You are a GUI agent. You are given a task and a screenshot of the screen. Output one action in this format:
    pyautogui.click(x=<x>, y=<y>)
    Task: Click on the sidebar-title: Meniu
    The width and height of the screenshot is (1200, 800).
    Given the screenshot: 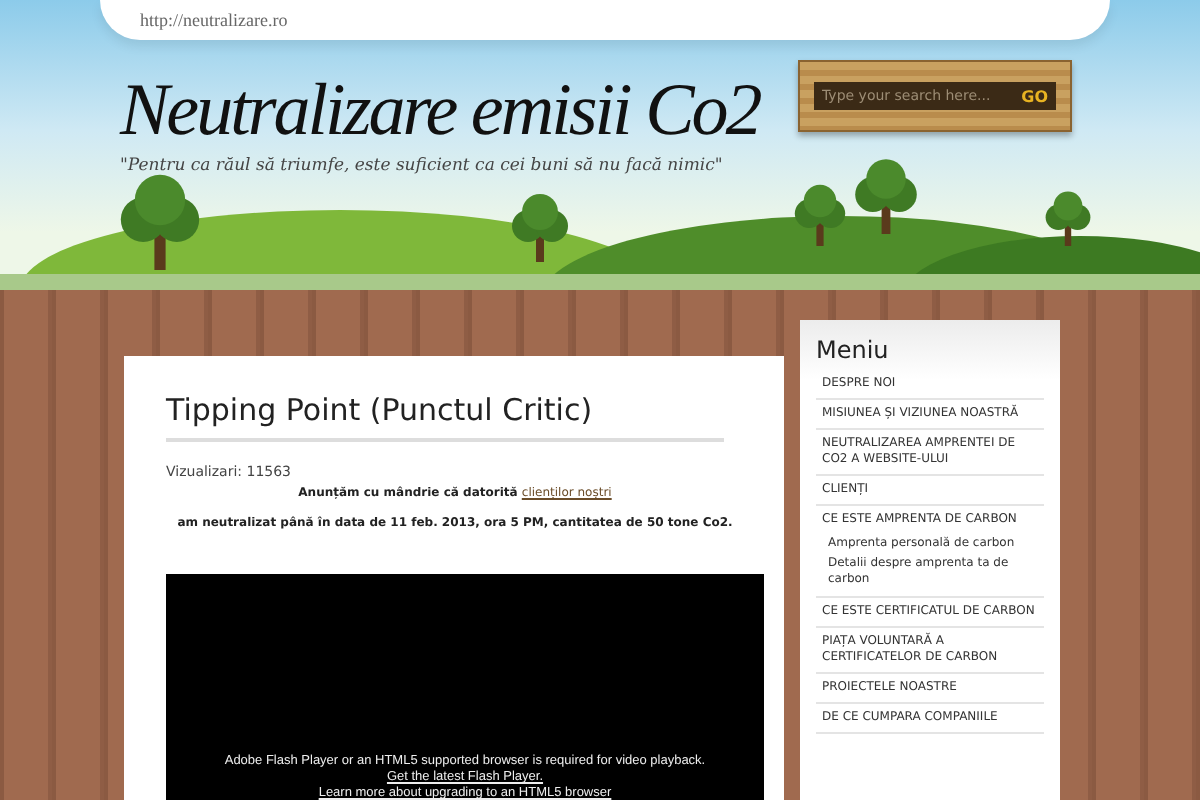 What is the action you would take?
    pyautogui.click(x=853, y=350)
    